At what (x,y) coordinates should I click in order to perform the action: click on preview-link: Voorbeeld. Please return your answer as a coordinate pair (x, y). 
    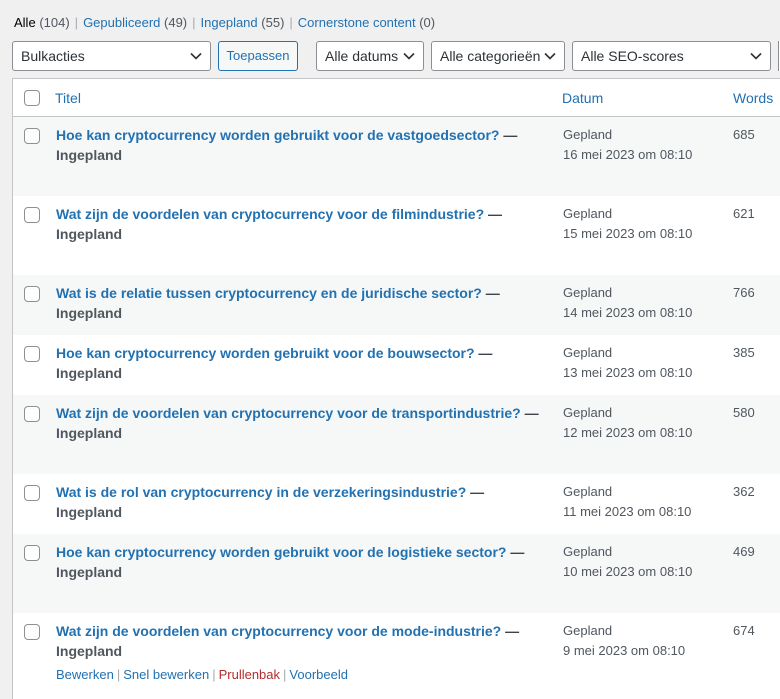
    Looking at the image, I should click on (318, 674).